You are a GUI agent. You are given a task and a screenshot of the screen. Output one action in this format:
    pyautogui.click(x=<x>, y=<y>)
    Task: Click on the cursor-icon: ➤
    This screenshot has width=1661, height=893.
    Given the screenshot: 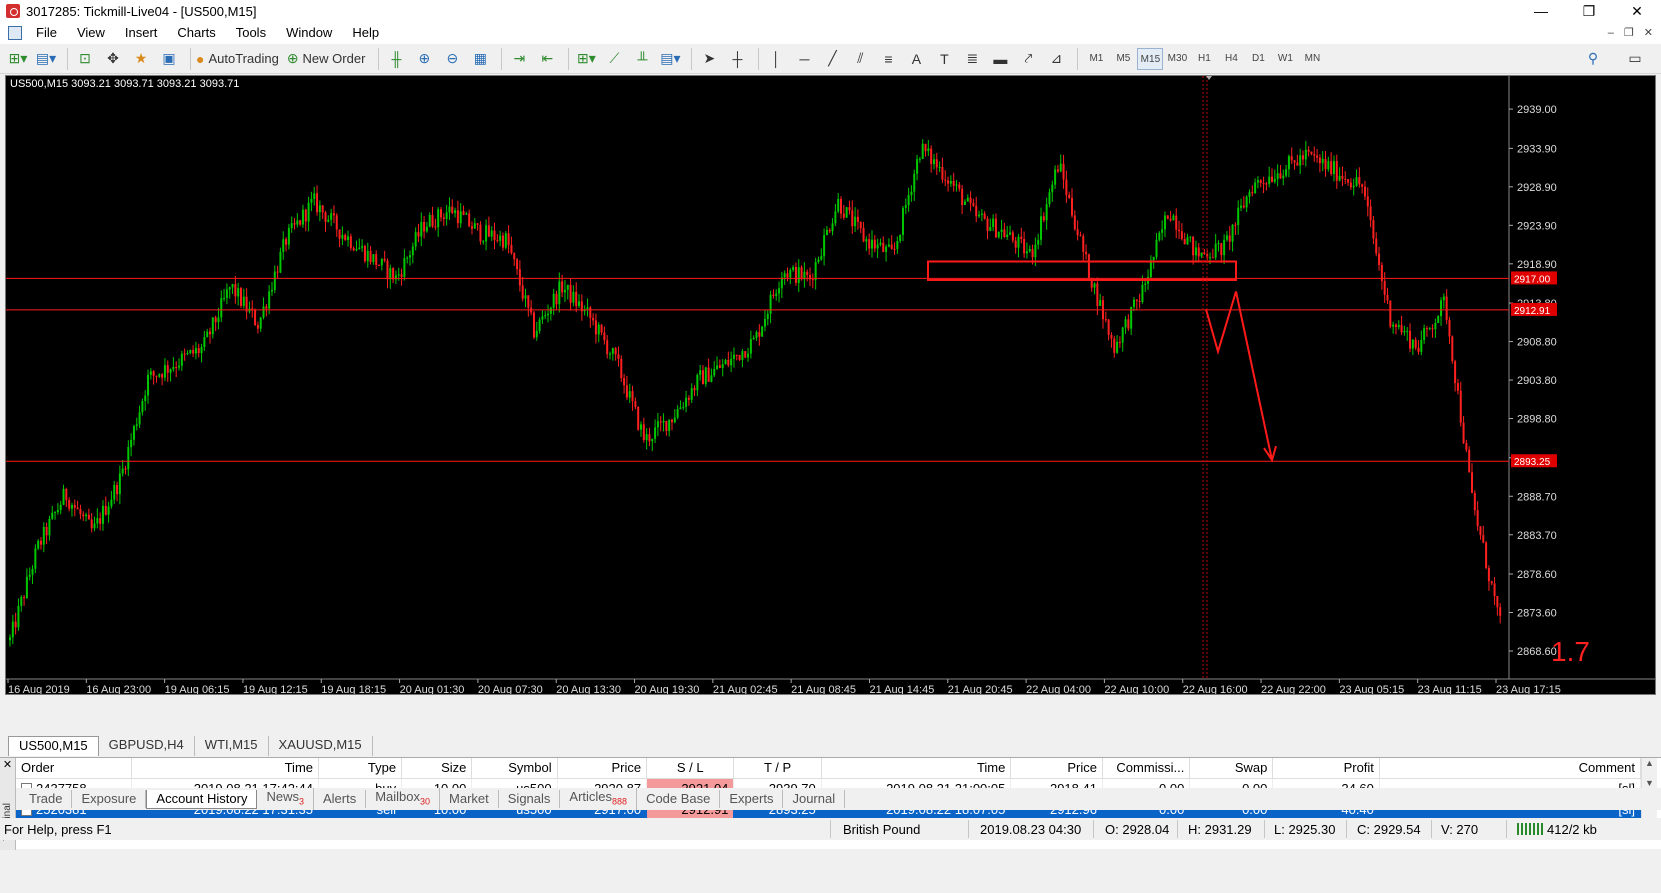 What is the action you would take?
    pyautogui.click(x=709, y=59)
    